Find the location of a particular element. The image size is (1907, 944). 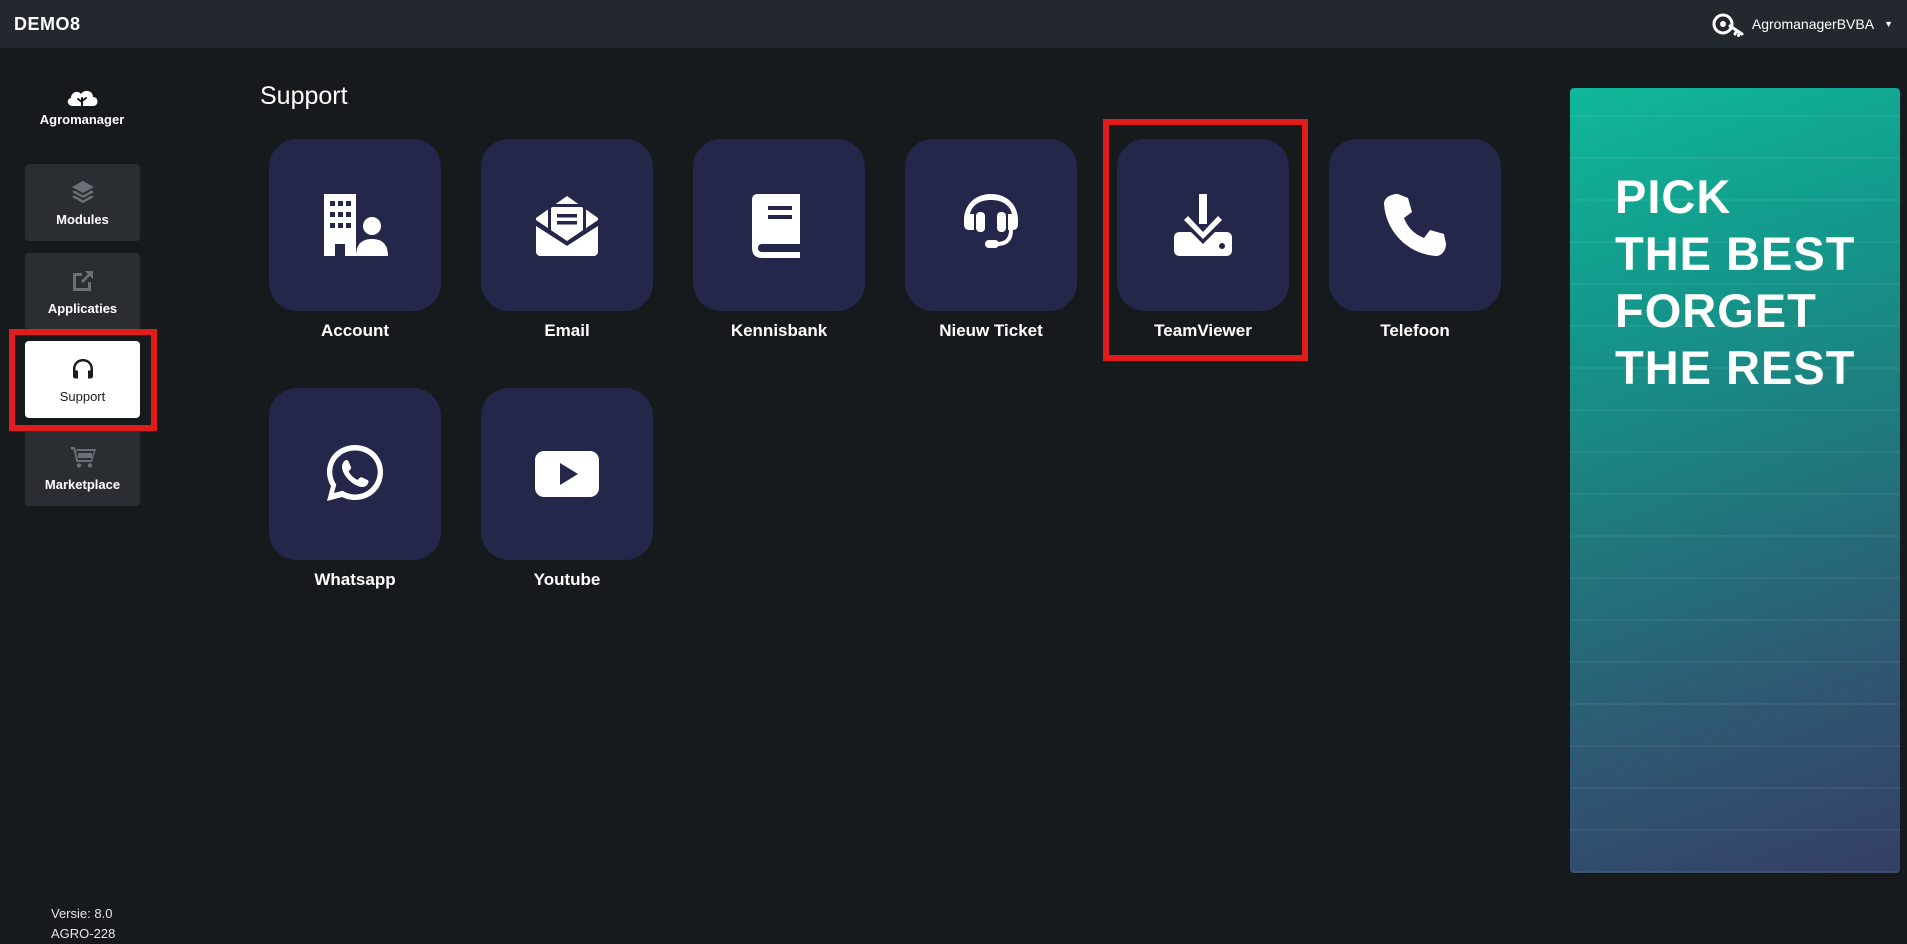

app-title: DEMO8 is located at coordinates (47, 23).